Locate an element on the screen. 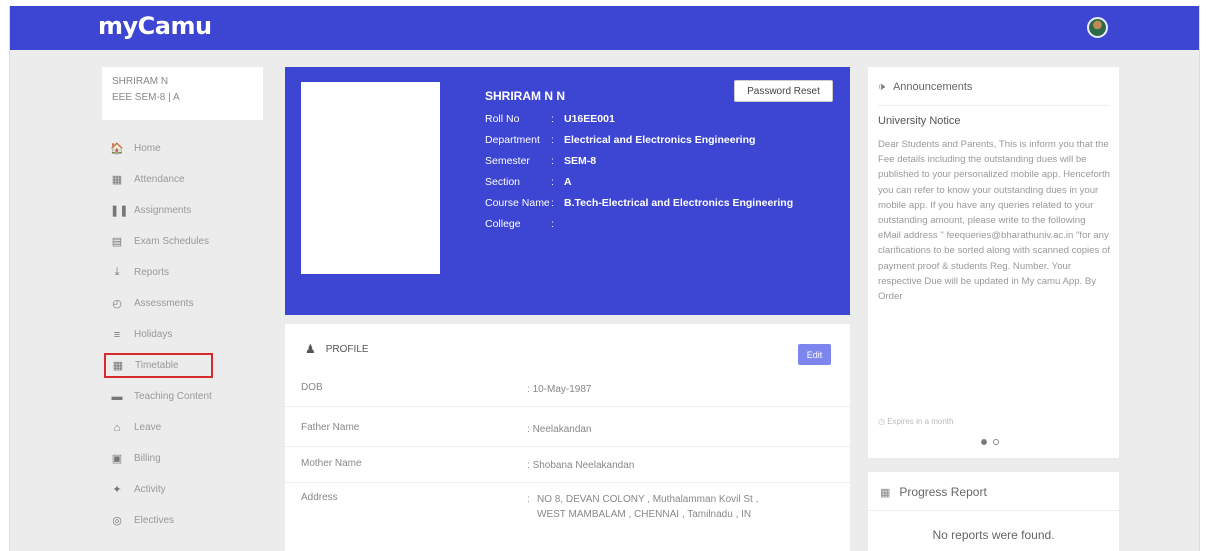  section-label: Section is located at coordinates (503, 182).